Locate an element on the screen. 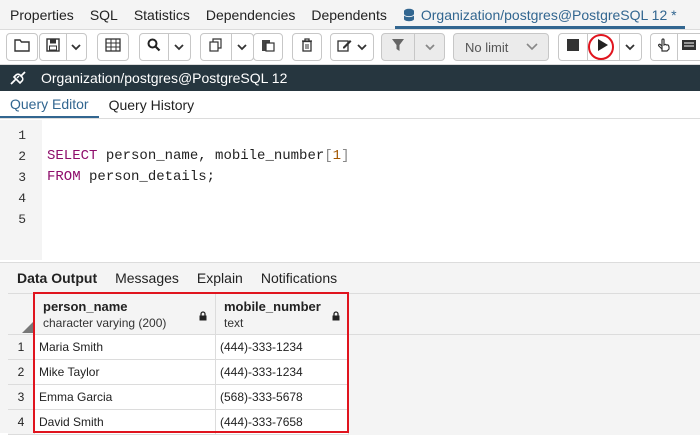  find-button is located at coordinates (154, 47).